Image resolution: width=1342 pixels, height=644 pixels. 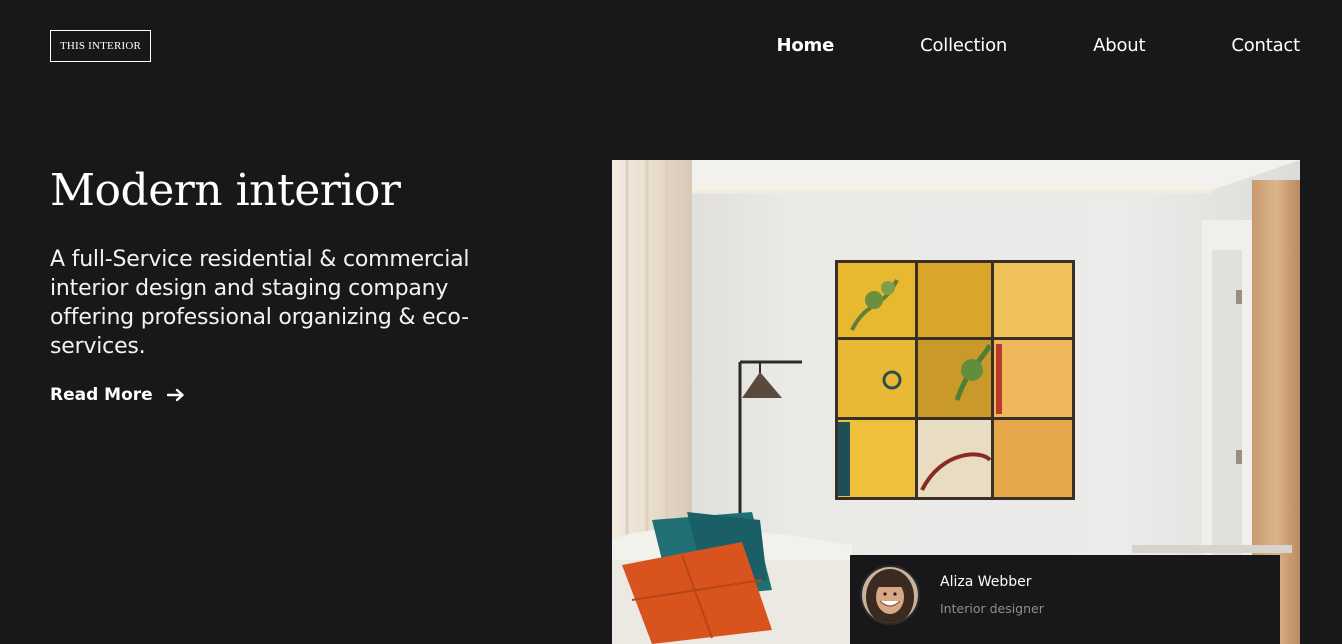 I want to click on read-more-link: Read More, so click(x=117, y=395).